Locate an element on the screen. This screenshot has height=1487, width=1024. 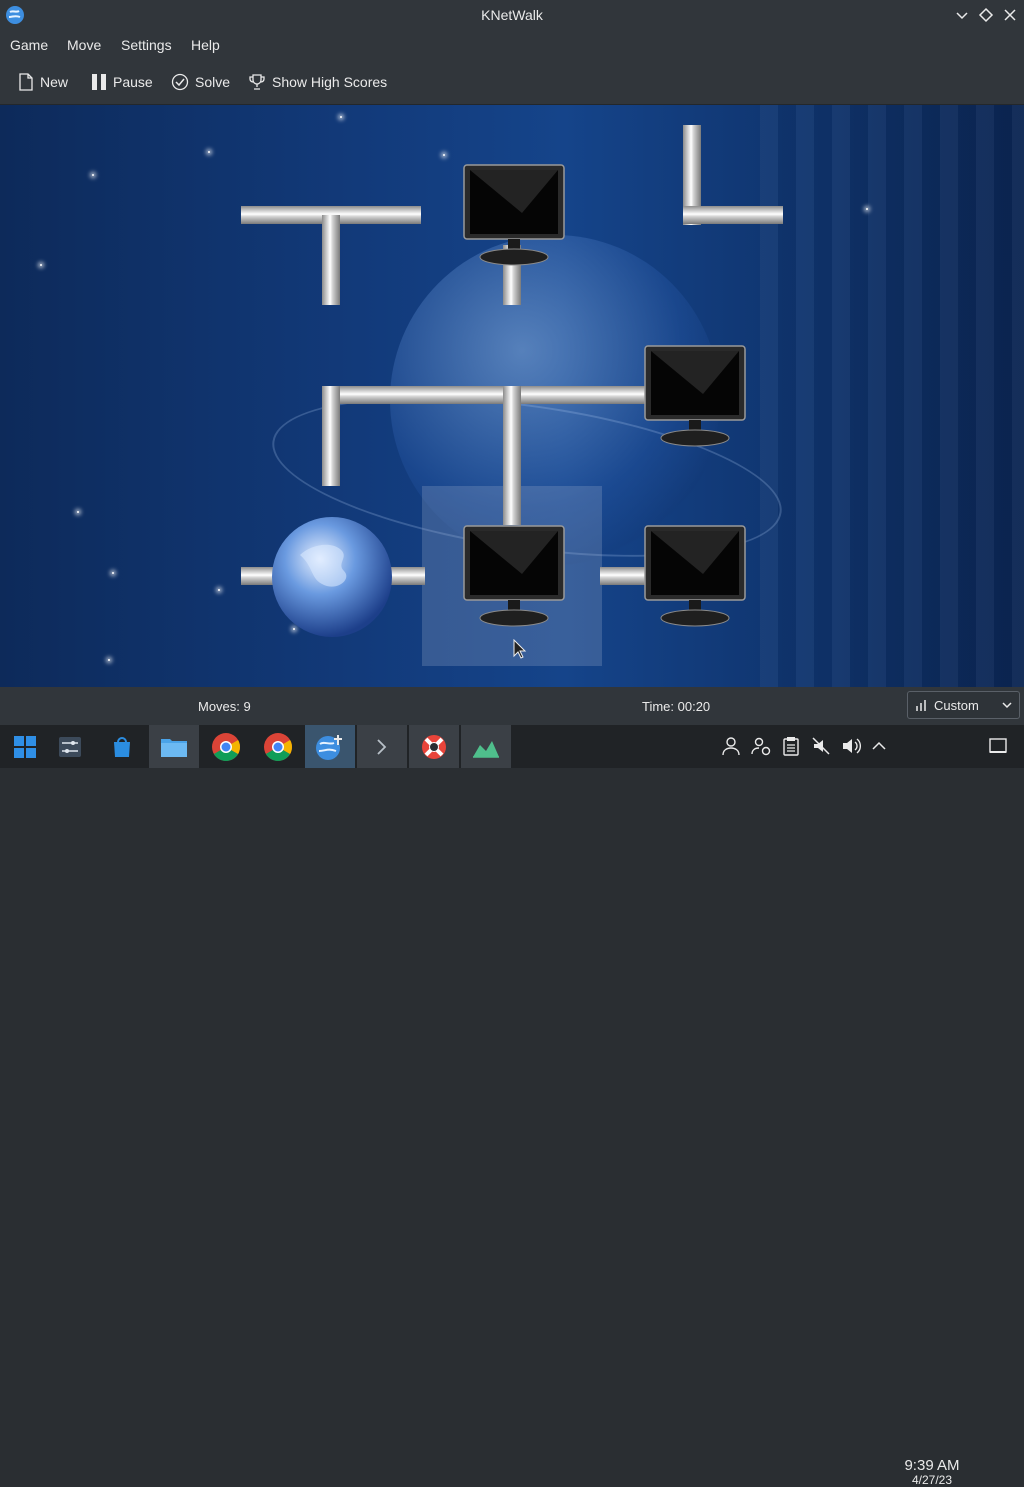
menu-settings: Settings is located at coordinates (146, 45).